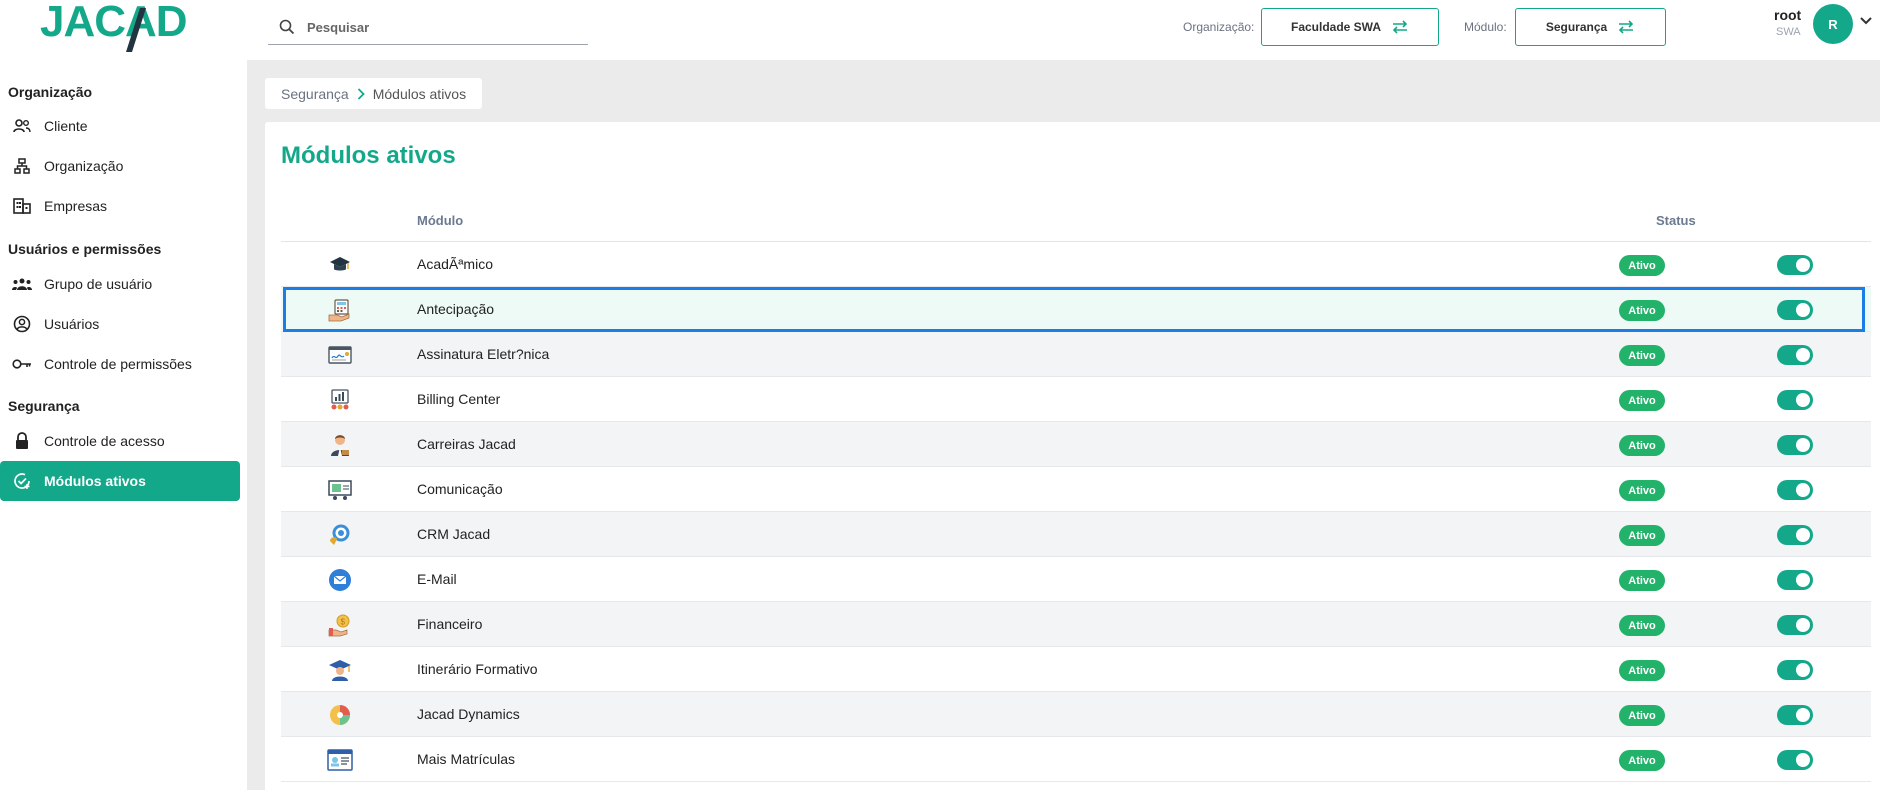 Image resolution: width=1880 pixels, height=790 pixels. I want to click on breadcrumb-parent: Segurança, so click(315, 94).